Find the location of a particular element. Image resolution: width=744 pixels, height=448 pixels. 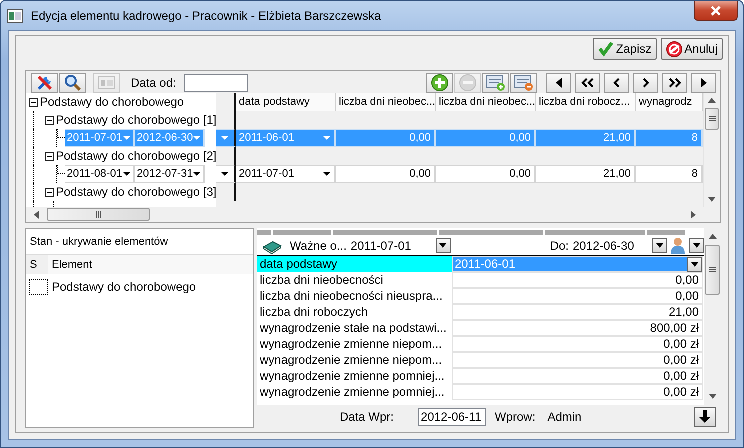

search-button is located at coordinates (72, 82).